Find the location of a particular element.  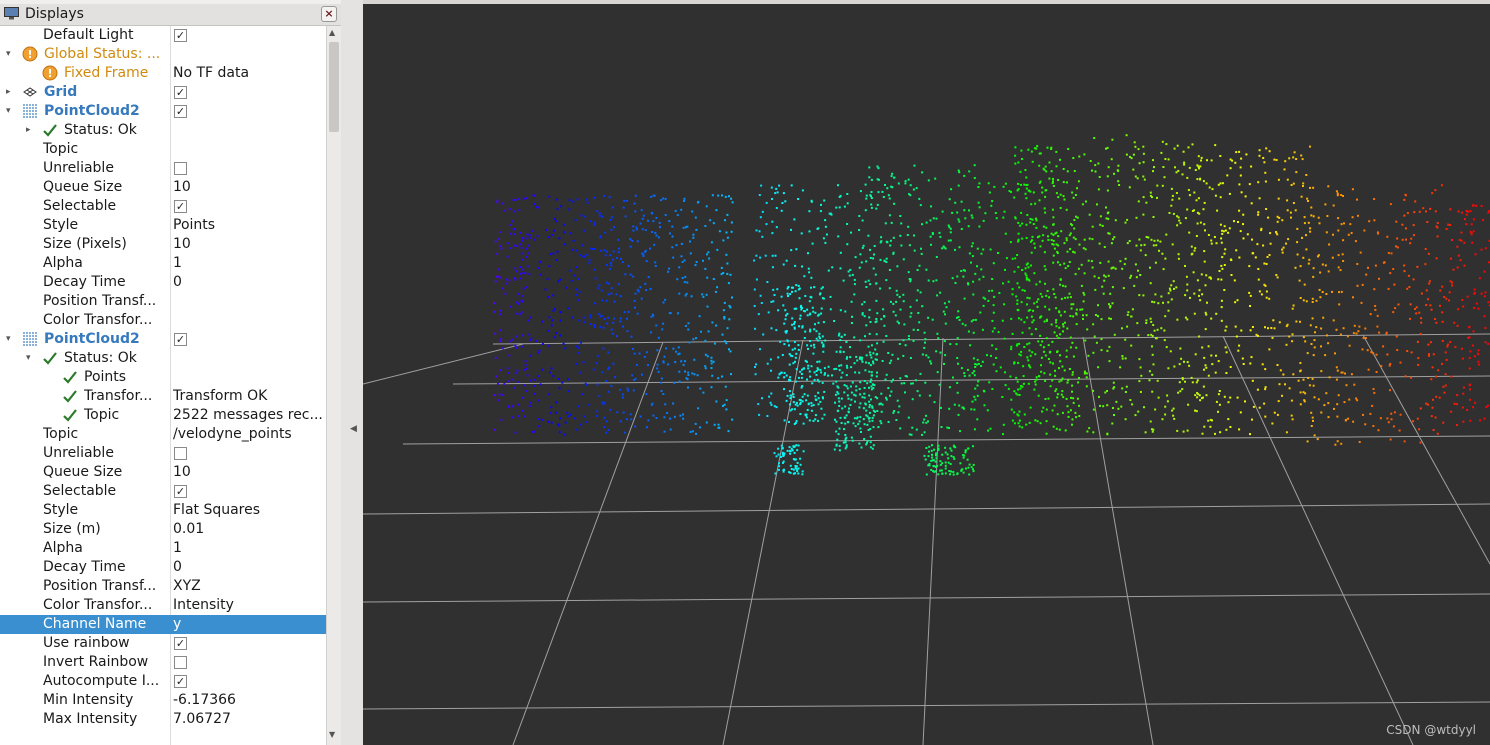

tree-scrollbar: ▲ ▼ is located at coordinates (333, 385).